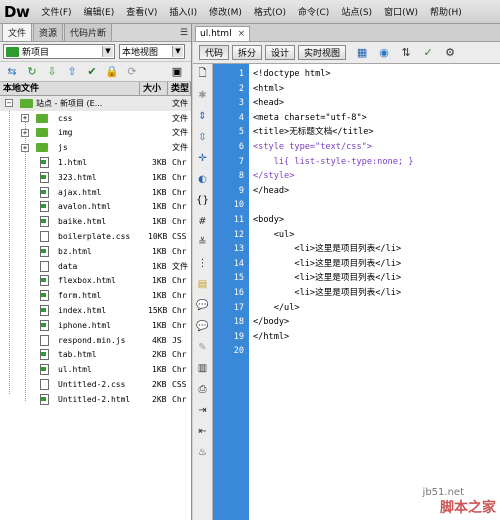 This screenshot has width=500, height=520. I want to click on folder-name: css, so click(65, 118).